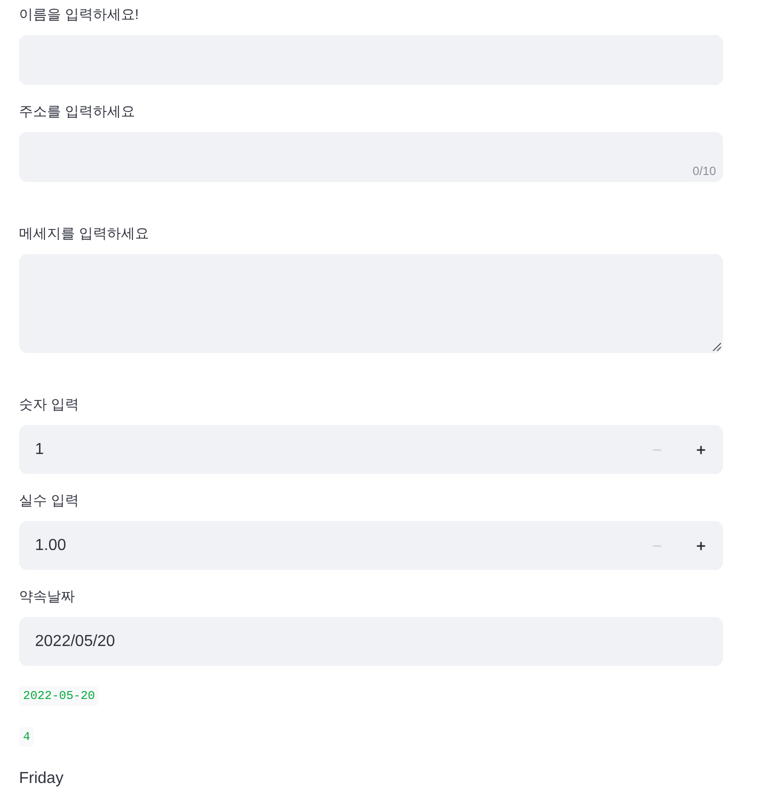 This screenshot has width=766, height=804. Describe the element at coordinates (26, 737) in the screenshot. I see `code-output: 4` at that location.